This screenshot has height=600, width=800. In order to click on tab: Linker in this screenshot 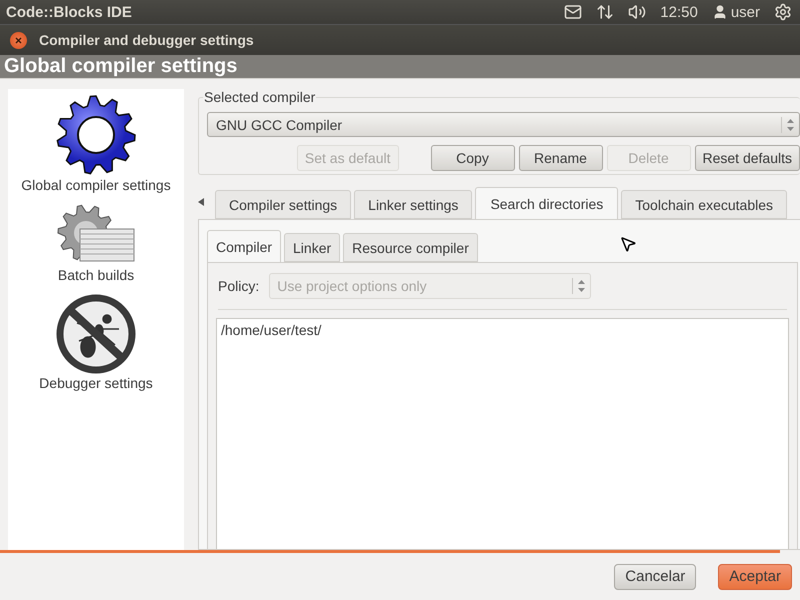, I will do `click(312, 247)`.